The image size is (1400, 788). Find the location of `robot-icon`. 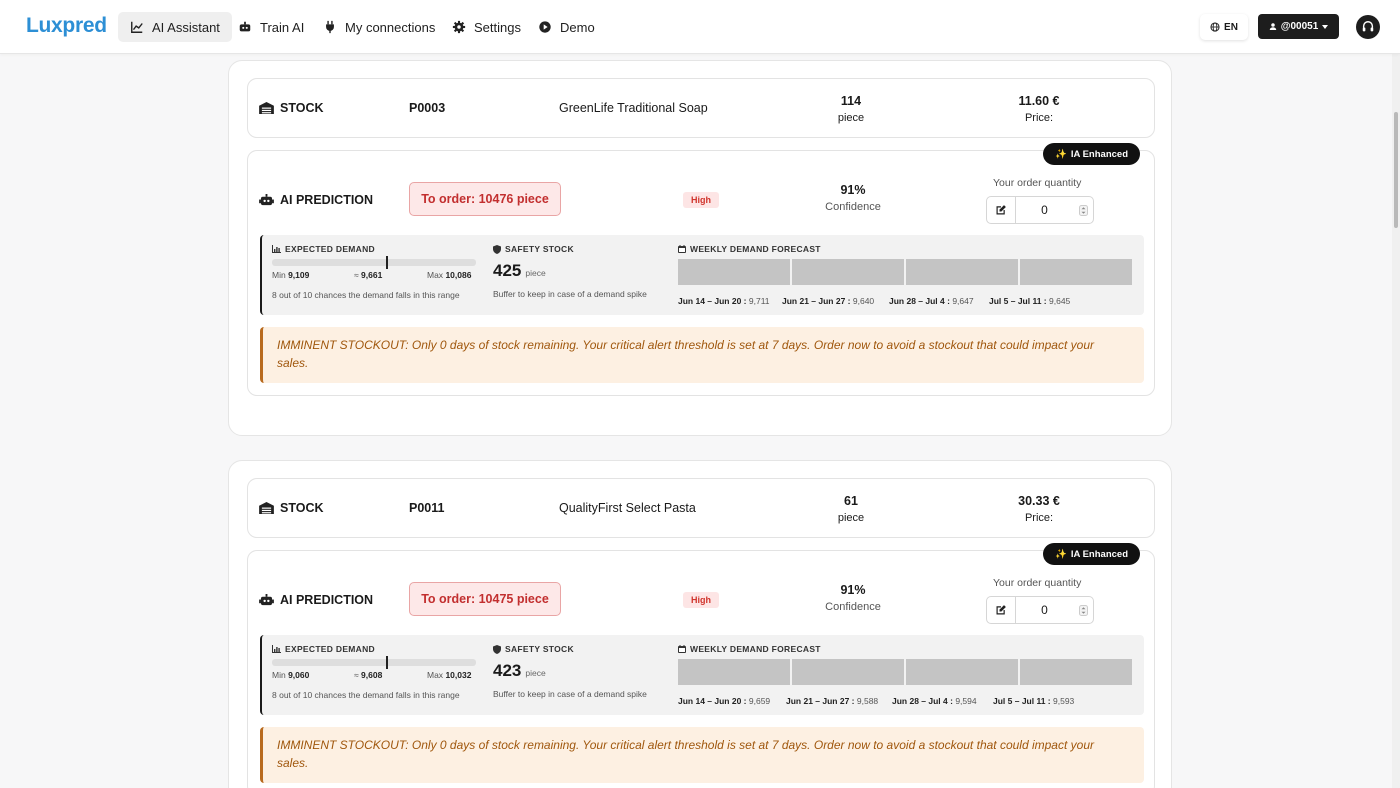

robot-icon is located at coordinates (266, 600).